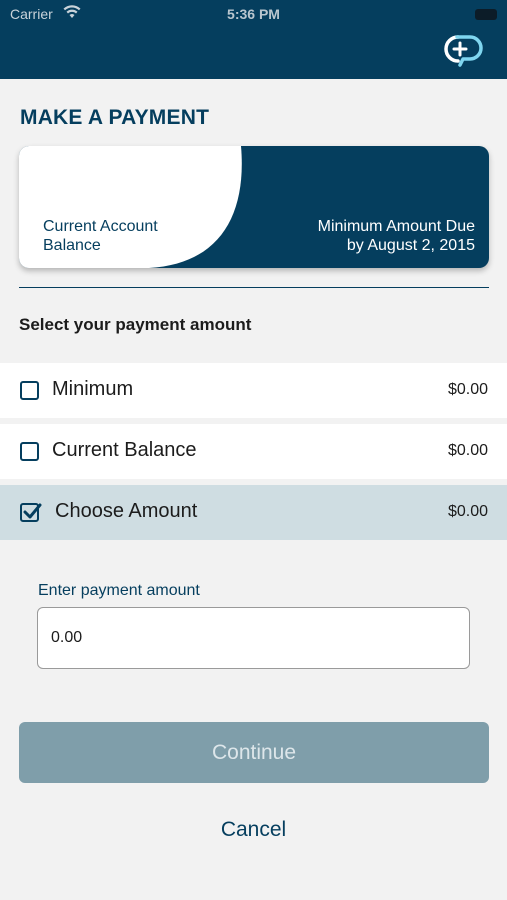 The height and width of the screenshot is (900, 507). What do you see at coordinates (115, 117) in the screenshot?
I see `page-title: MAKE A PAYMENT` at bounding box center [115, 117].